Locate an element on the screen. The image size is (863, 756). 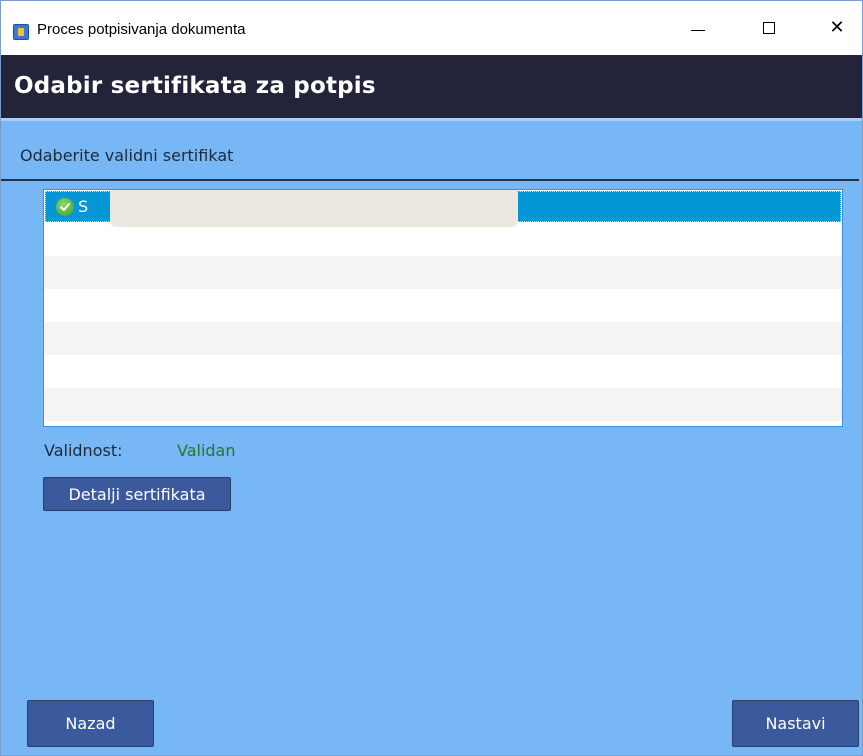
page-title: Odabir sertifikata za potpis is located at coordinates (195, 86).